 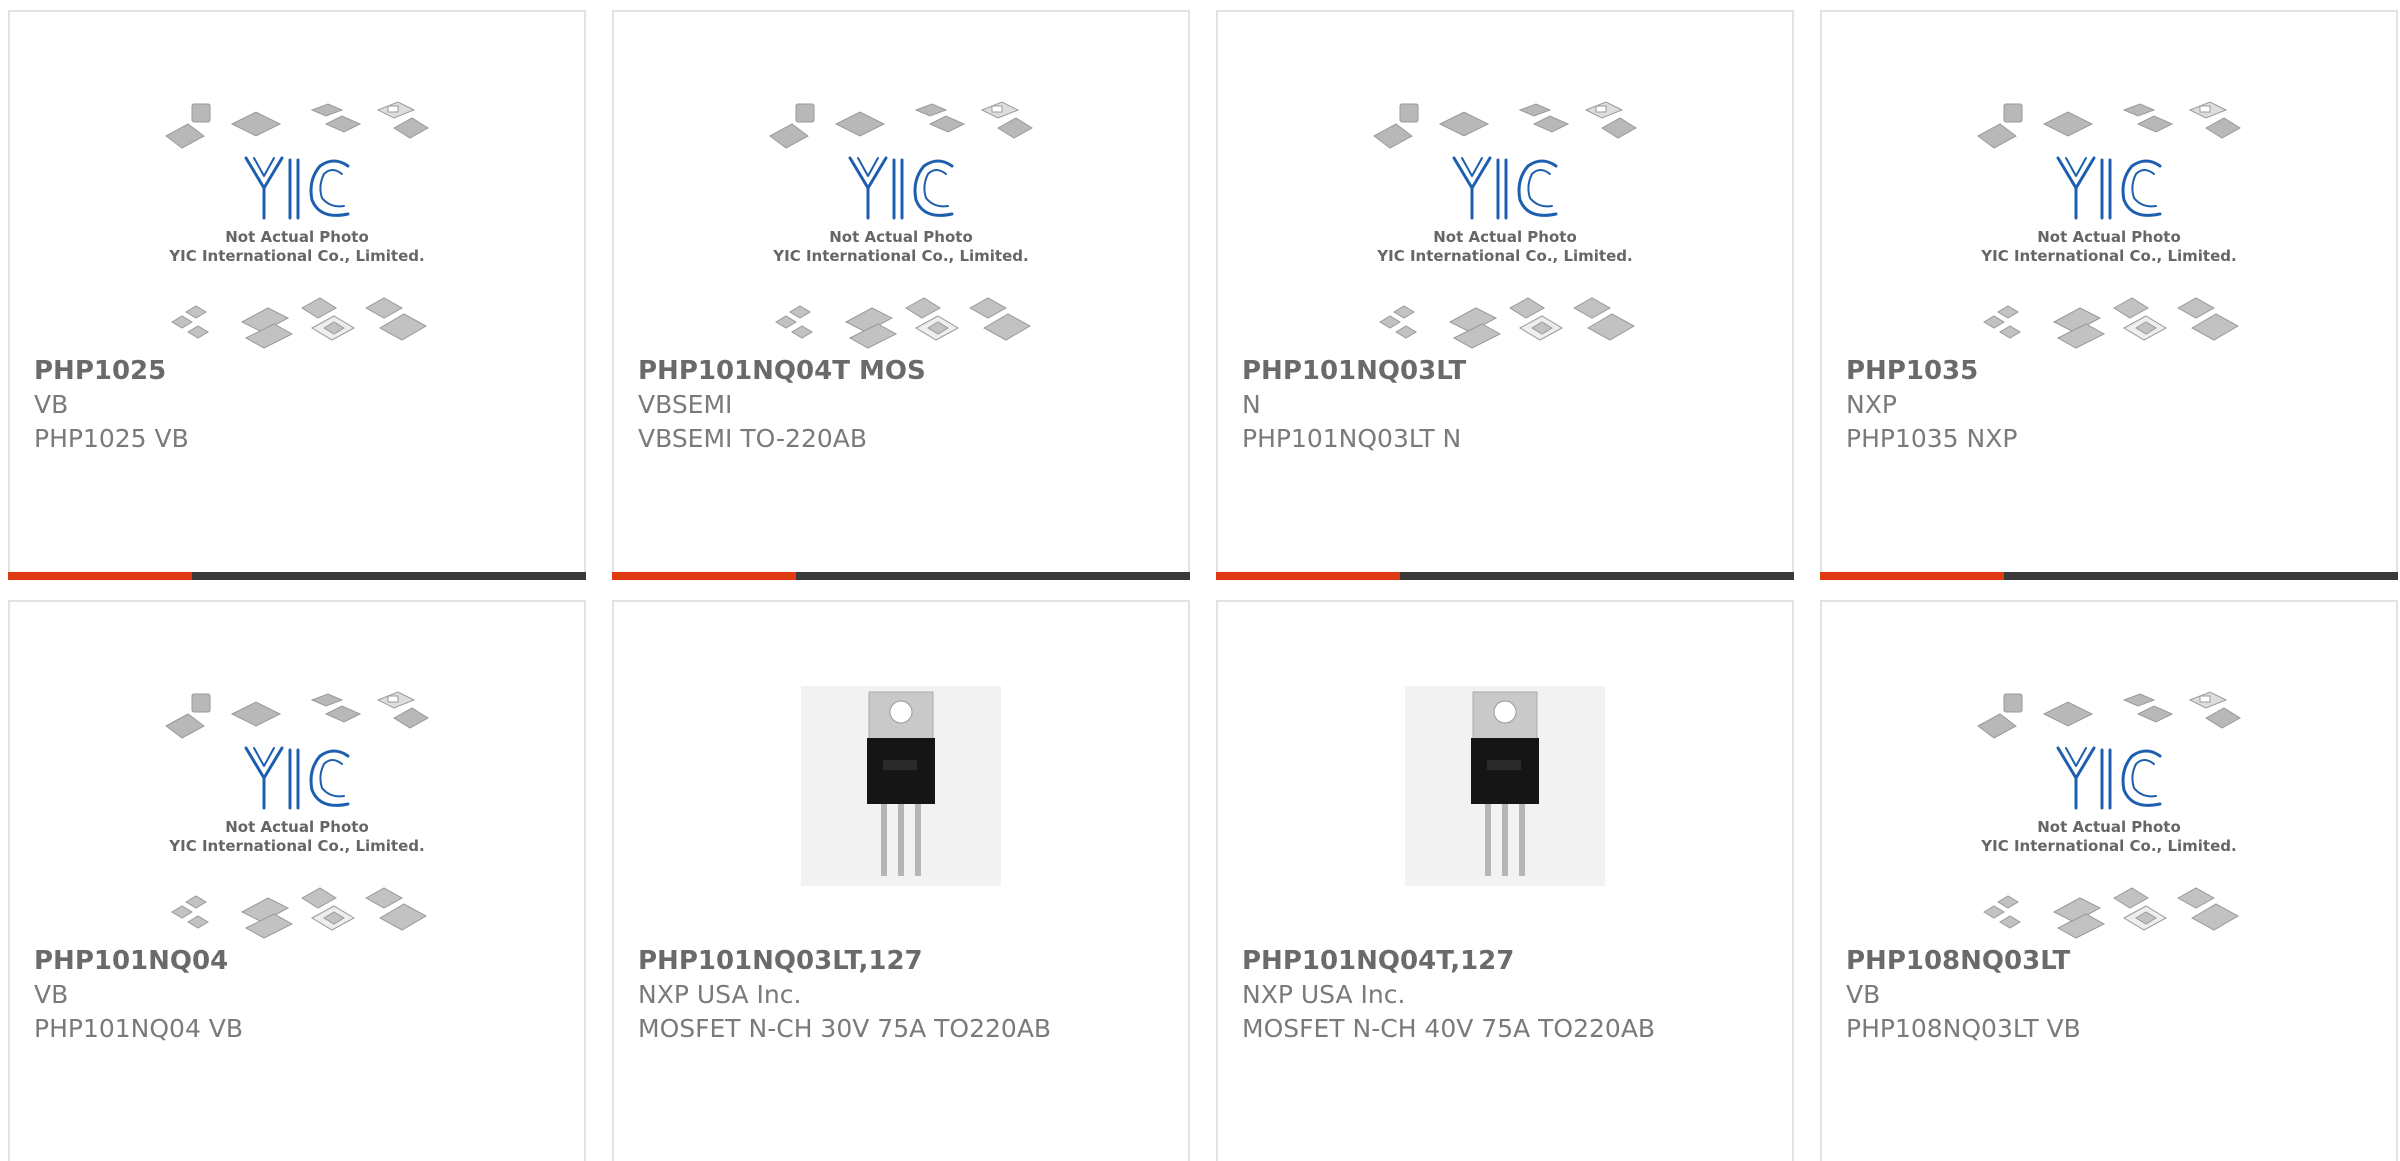 What do you see at coordinates (1963, 1028) in the screenshot?
I see `description: PHP108NQ03LT VB` at bounding box center [1963, 1028].